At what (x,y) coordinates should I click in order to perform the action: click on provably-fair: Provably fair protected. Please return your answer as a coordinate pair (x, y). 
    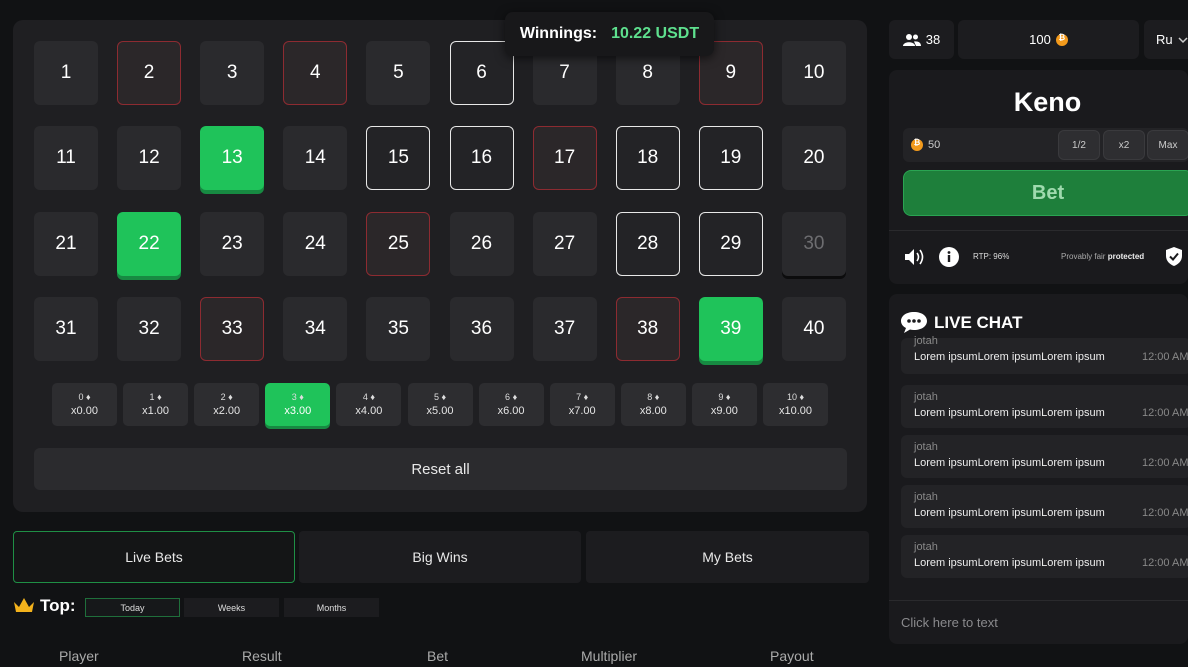
    Looking at the image, I should click on (1102, 256).